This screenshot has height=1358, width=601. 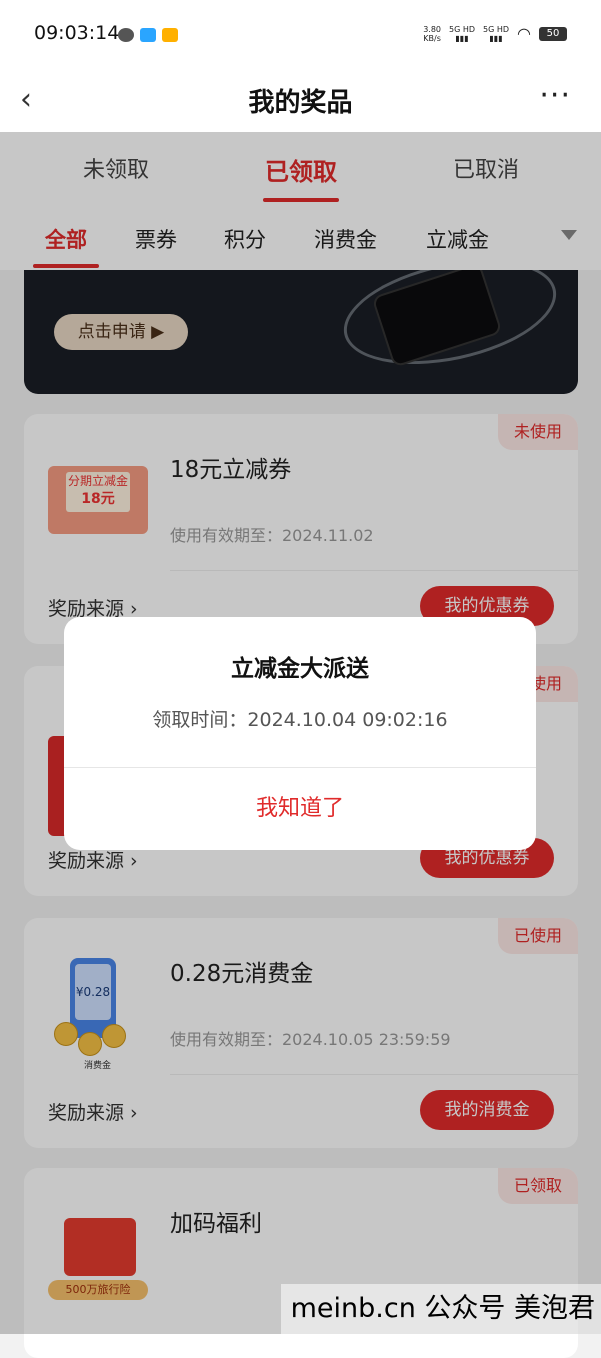 I want to click on page-title: 我的奖品, so click(x=300, y=103).